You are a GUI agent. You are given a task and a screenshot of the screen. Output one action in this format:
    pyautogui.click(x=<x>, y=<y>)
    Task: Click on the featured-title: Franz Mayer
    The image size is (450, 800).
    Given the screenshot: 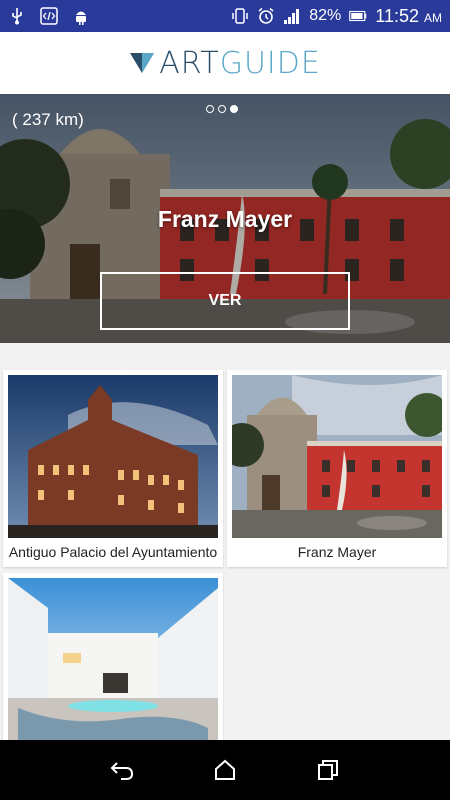 What is the action you would take?
    pyautogui.click(x=225, y=219)
    